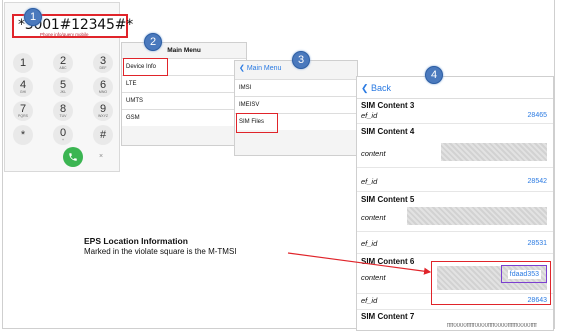  What do you see at coordinates (359, 263) in the screenshot?
I see `annotation-arrow` at bounding box center [359, 263].